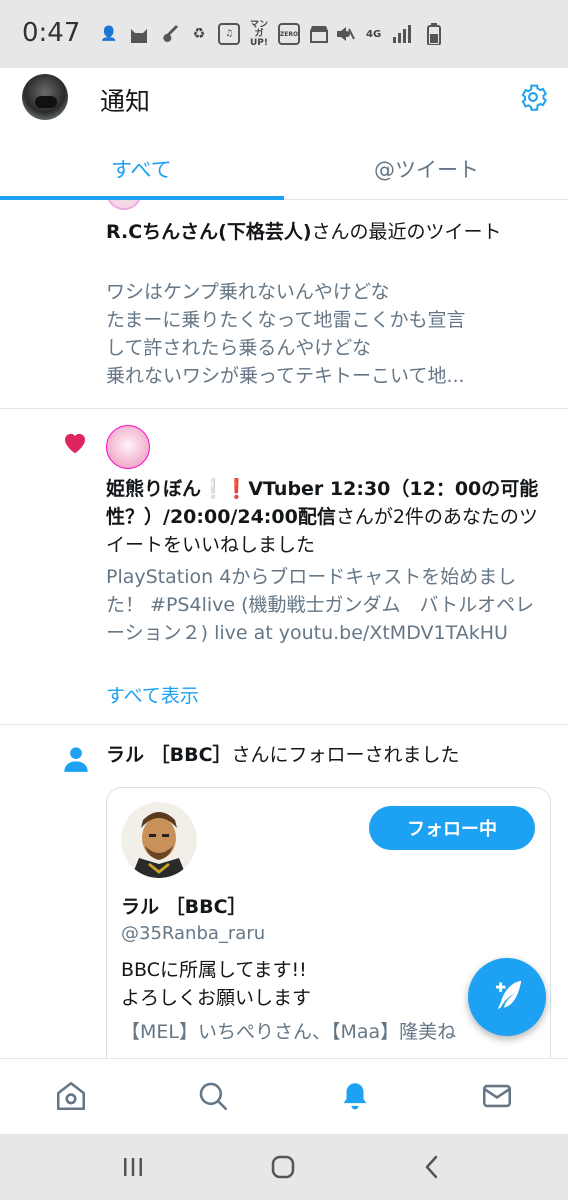  Describe the element at coordinates (133, 1167) in the screenshot. I see `recent-apps-icon` at that location.